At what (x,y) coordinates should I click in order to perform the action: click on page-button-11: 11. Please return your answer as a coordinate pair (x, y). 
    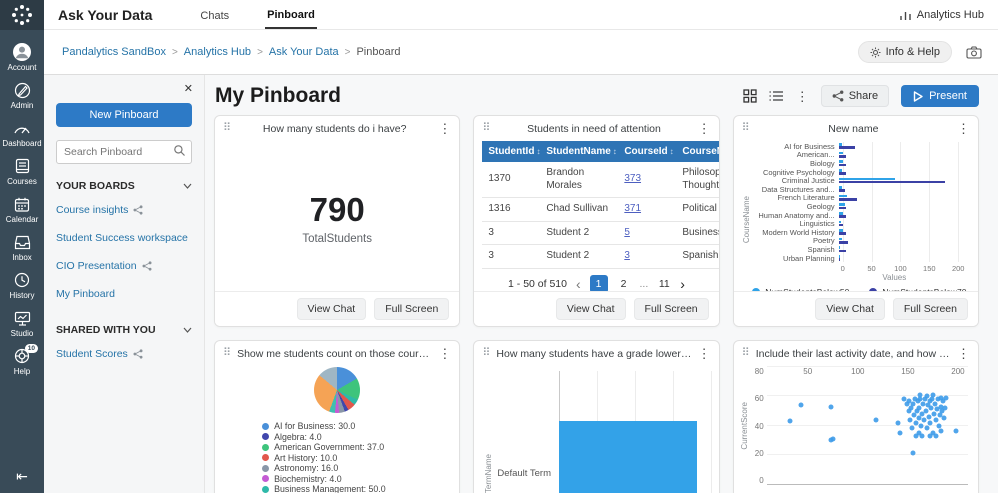
    Looking at the image, I should click on (664, 284).